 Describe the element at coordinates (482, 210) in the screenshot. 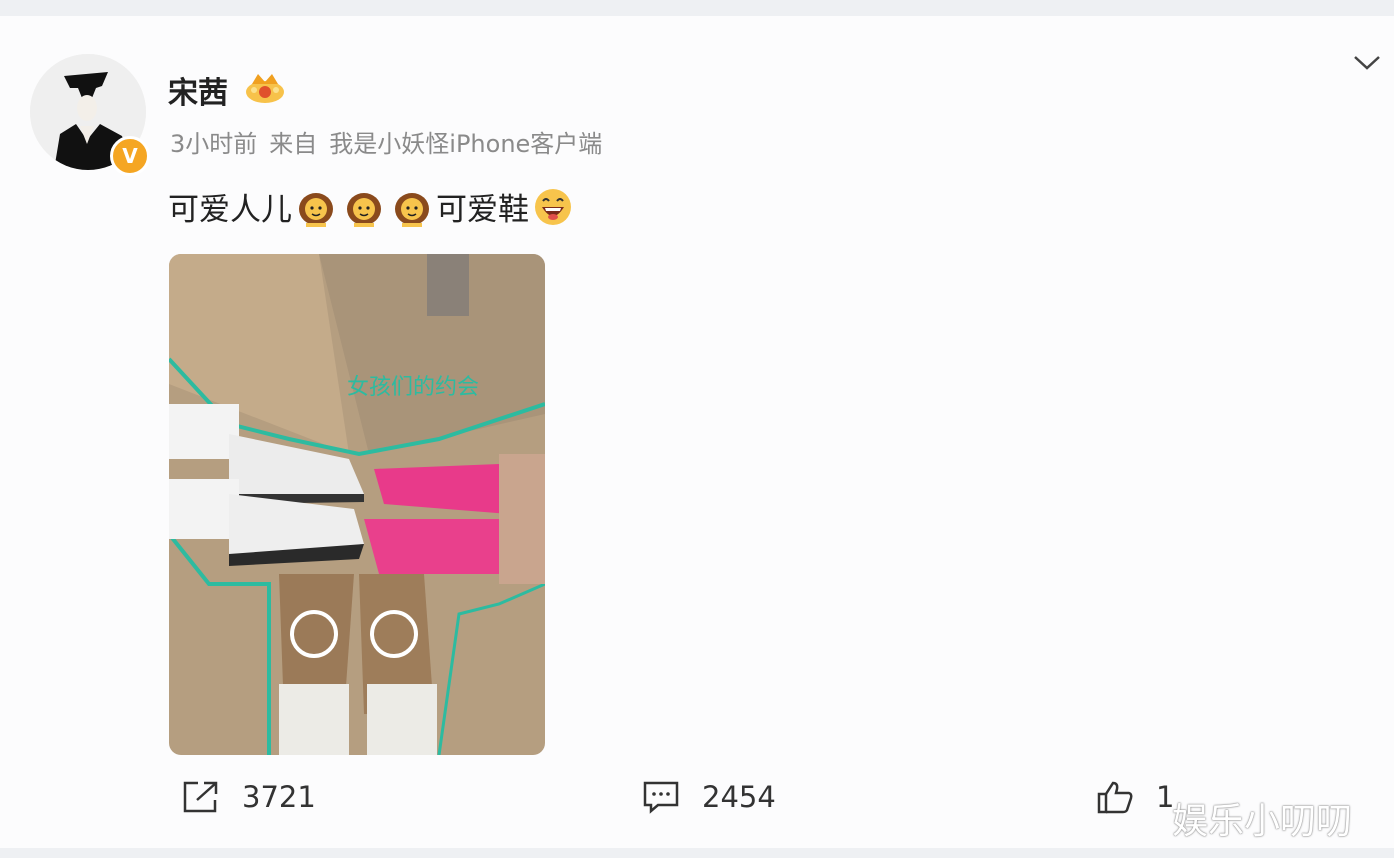

I see `post-text-part2: 可爱鞋` at that location.